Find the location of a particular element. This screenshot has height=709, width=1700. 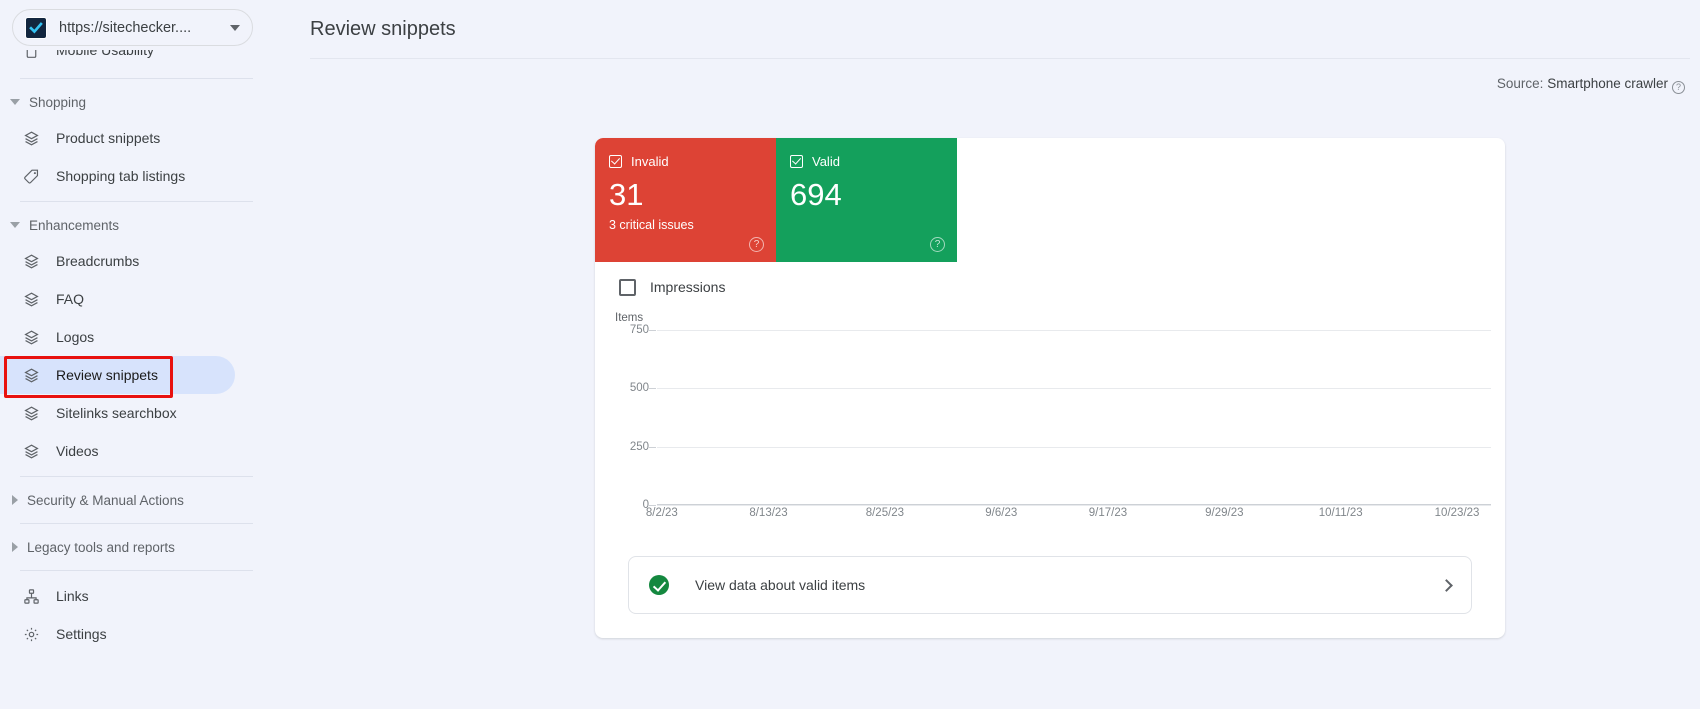

status-card-valid-header: Valid is located at coordinates (866, 161).